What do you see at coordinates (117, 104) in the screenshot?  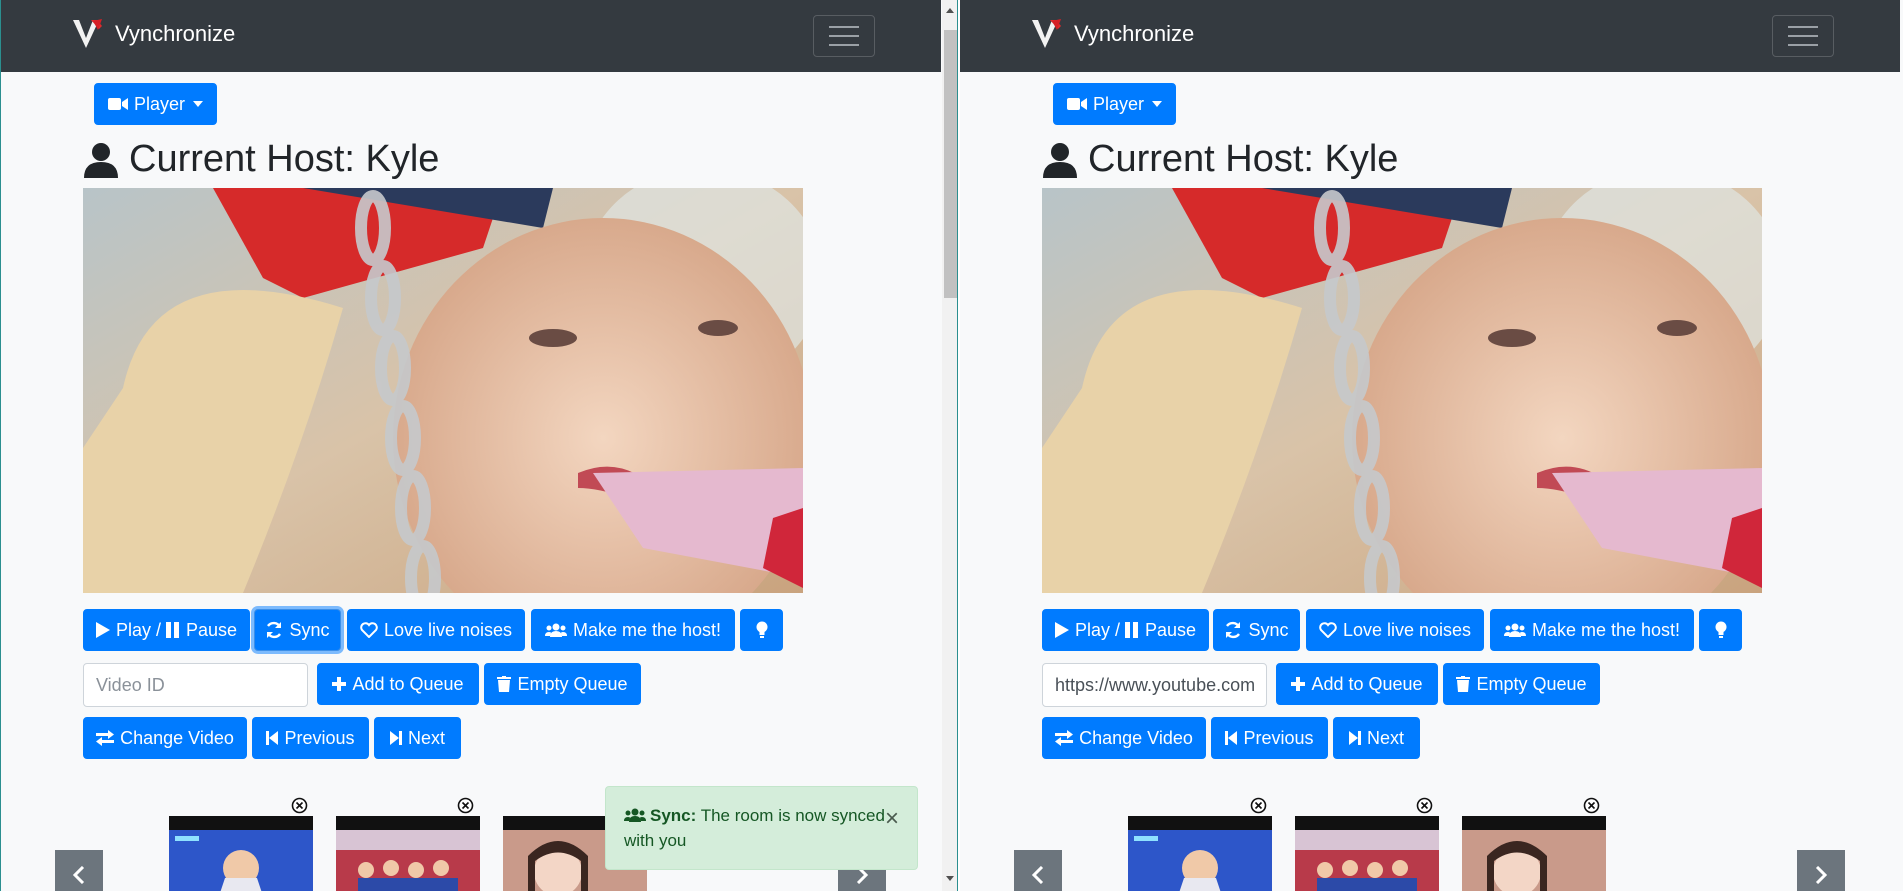 I see `video-camera-icon` at bounding box center [117, 104].